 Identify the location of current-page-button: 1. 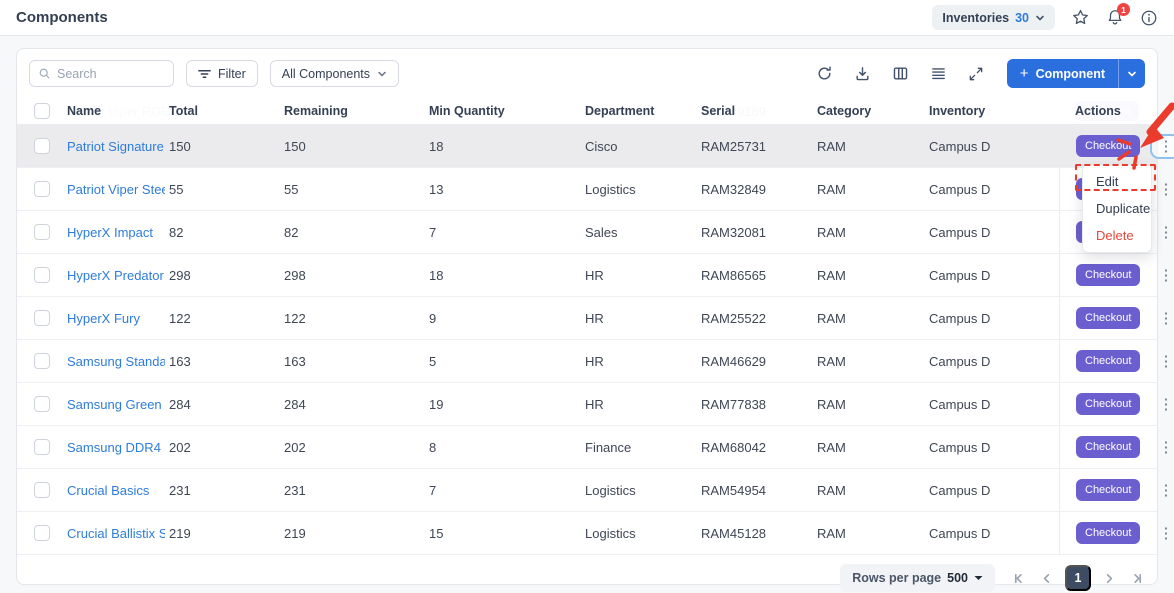
(1078, 578).